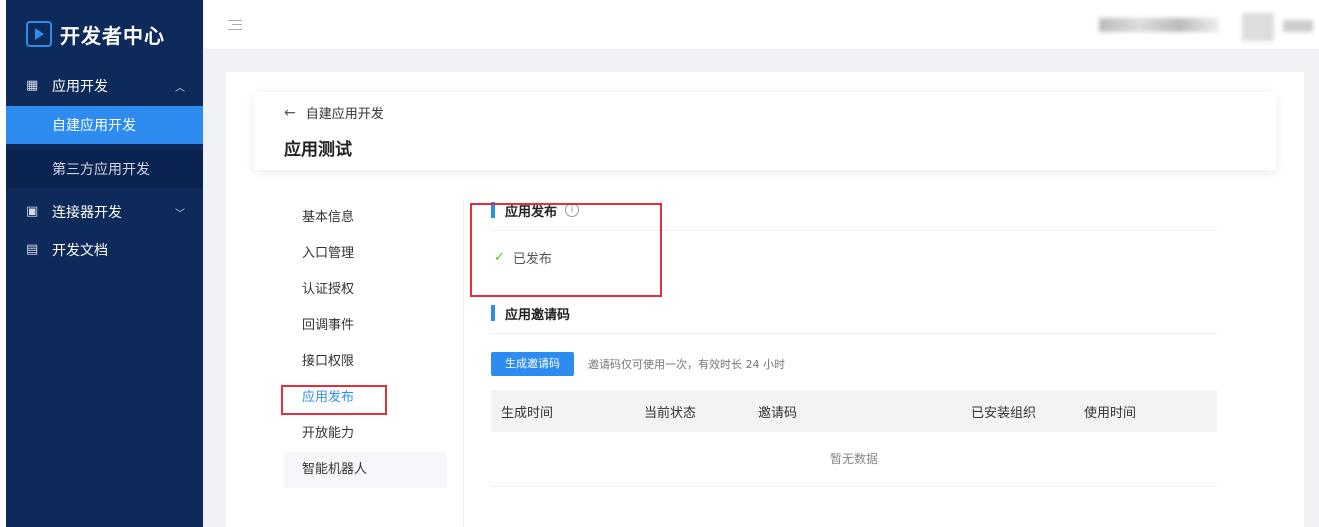 The width and height of the screenshot is (1319, 527). Describe the element at coordinates (112, 35) in the screenshot. I see `brand-title: 开发者中心` at that location.